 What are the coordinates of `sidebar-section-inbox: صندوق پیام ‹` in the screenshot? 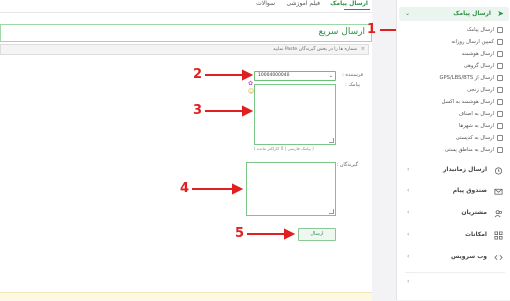 It's located at (453, 192).